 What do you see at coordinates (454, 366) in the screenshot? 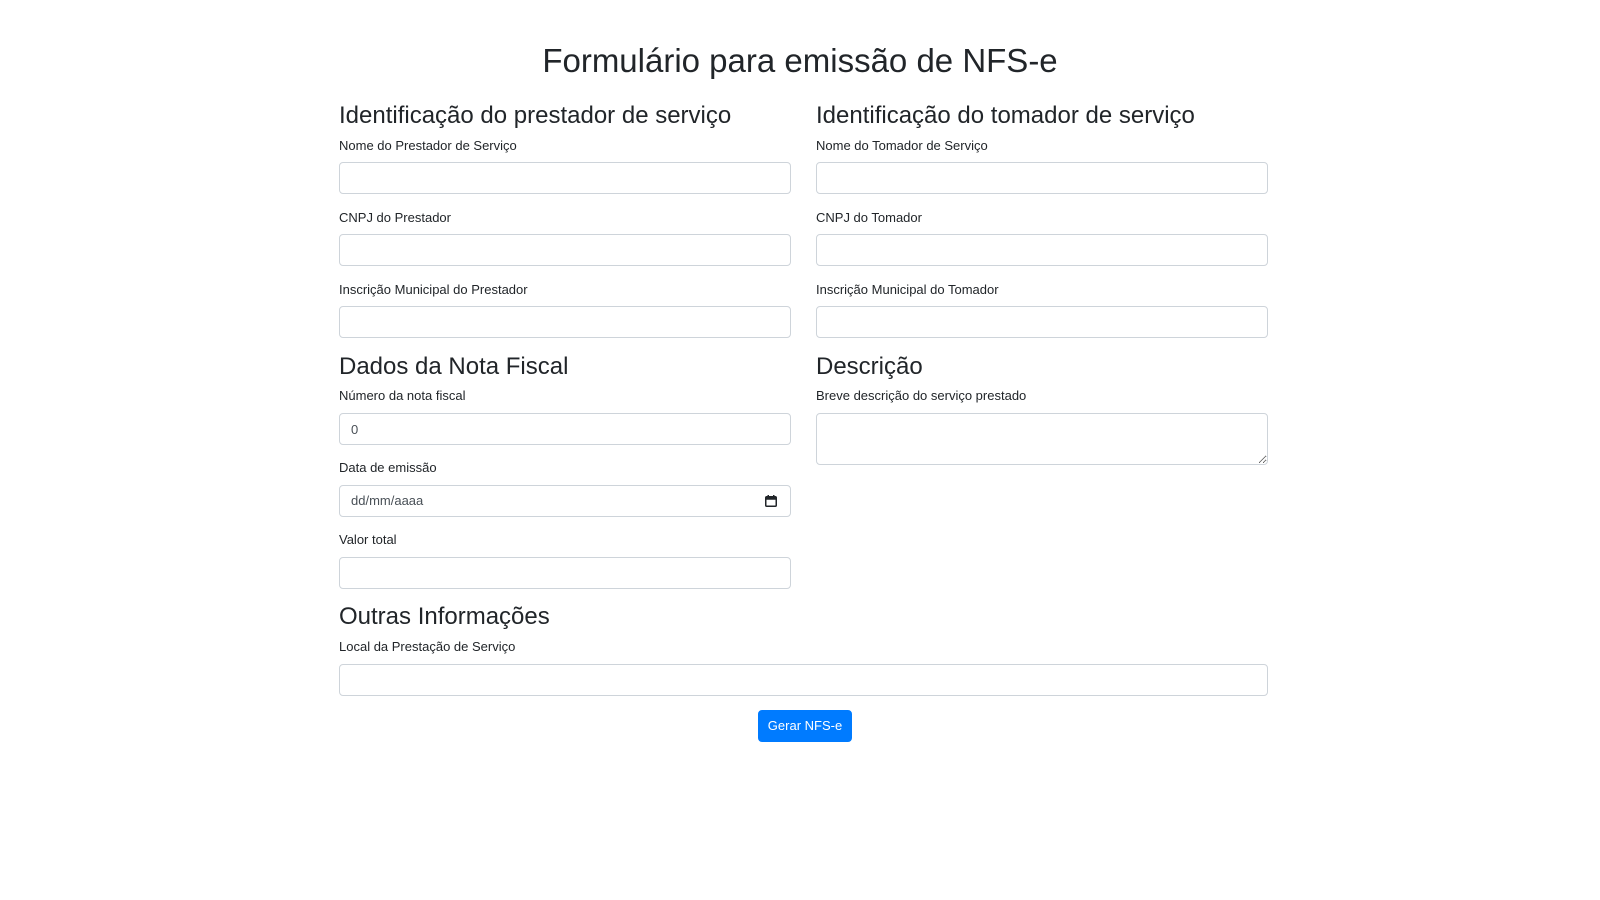
I see `section-title-nota-fiscal: Dados da Nota Fiscal` at bounding box center [454, 366].